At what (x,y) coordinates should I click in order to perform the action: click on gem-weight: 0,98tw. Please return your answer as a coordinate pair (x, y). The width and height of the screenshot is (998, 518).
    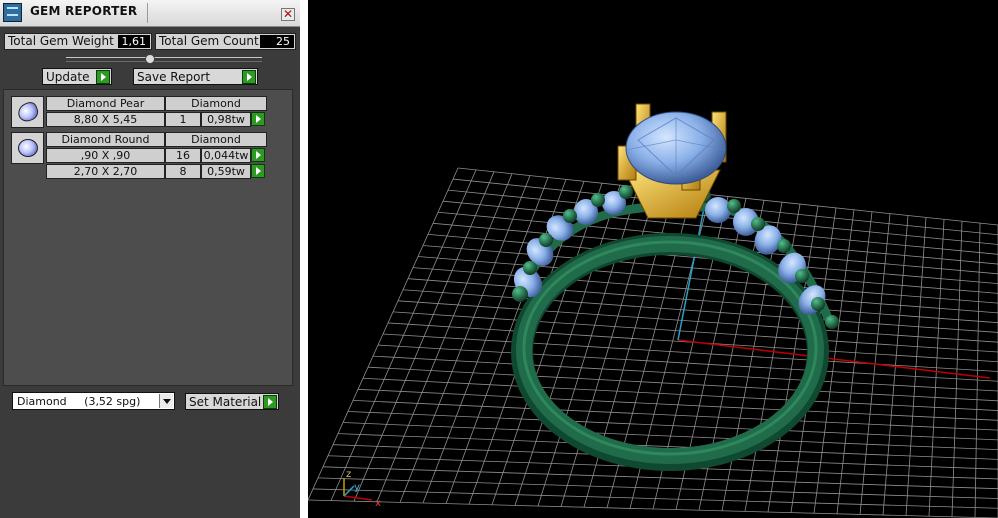
    Looking at the image, I should click on (226, 119).